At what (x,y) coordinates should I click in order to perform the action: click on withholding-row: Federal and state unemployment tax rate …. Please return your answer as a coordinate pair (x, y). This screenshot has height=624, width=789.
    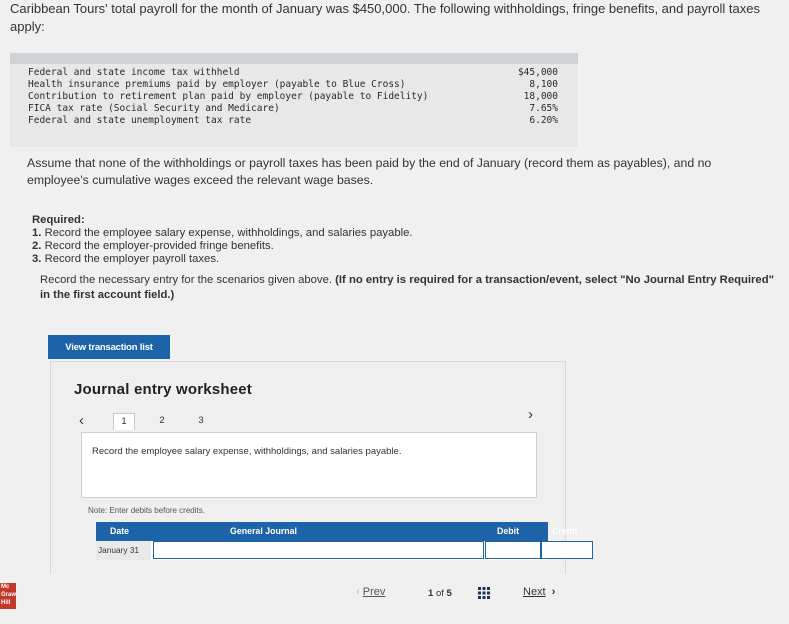
    Looking at the image, I should click on (294, 121).